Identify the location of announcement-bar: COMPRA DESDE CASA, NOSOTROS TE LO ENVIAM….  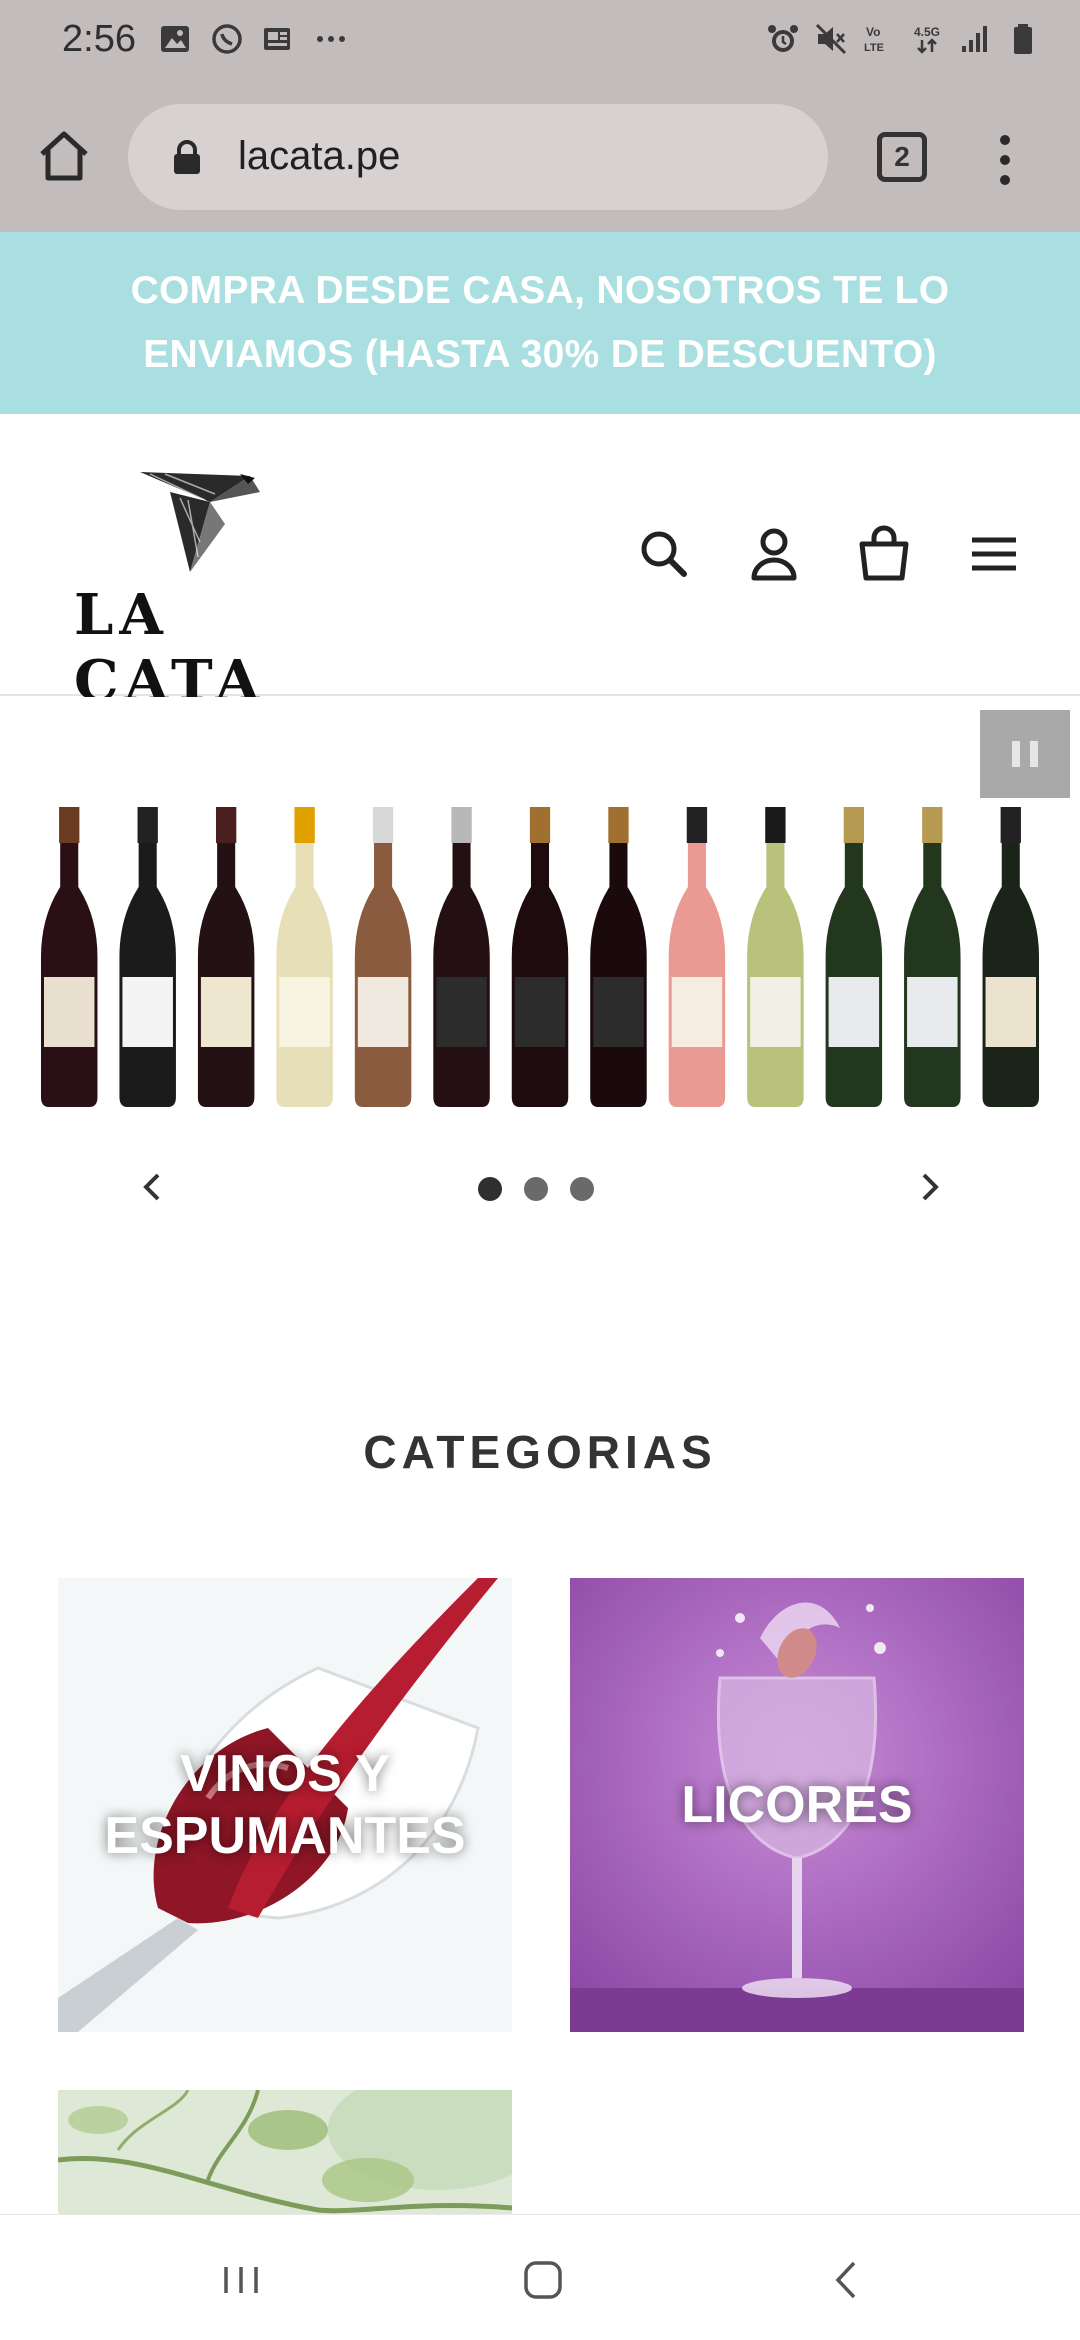
(540, 323).